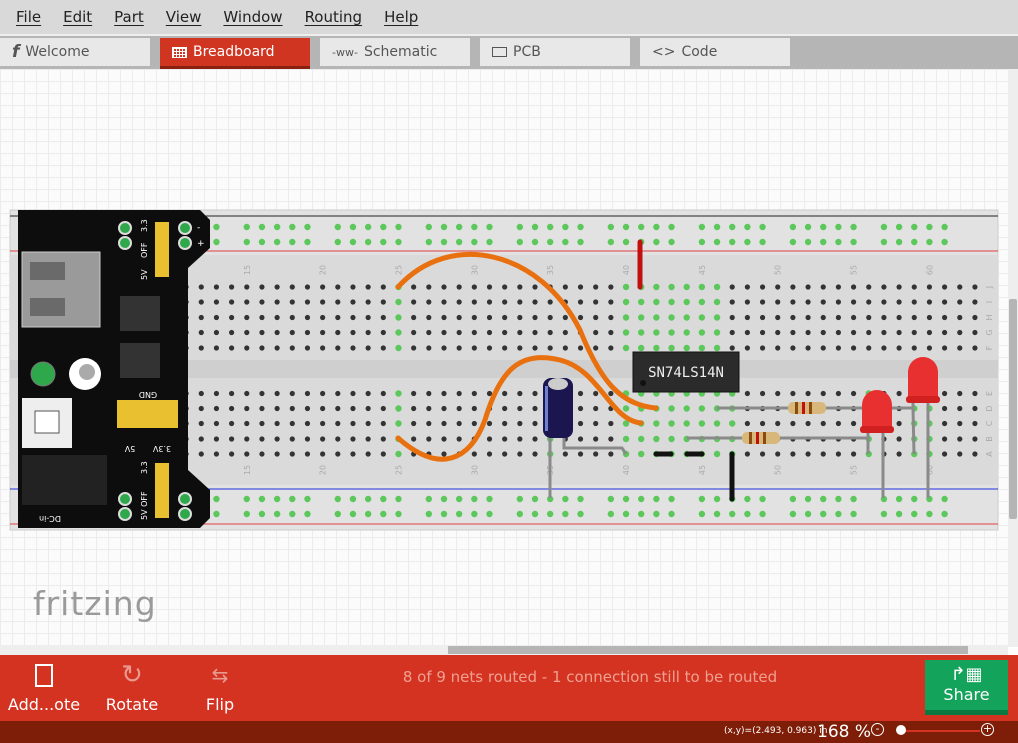 Image resolution: width=1018 pixels, height=743 pixels. Describe the element at coordinates (558, 408) in the screenshot. I see `electrolytic-capacitor` at that location.